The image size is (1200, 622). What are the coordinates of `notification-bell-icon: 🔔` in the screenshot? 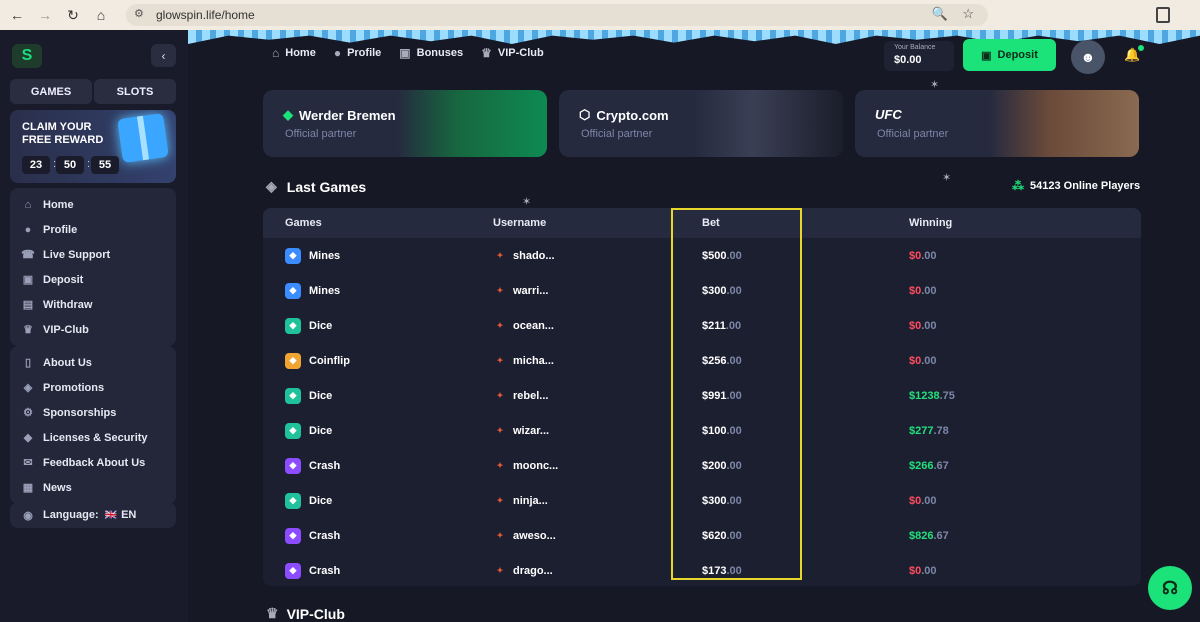 It's located at (1134, 54).